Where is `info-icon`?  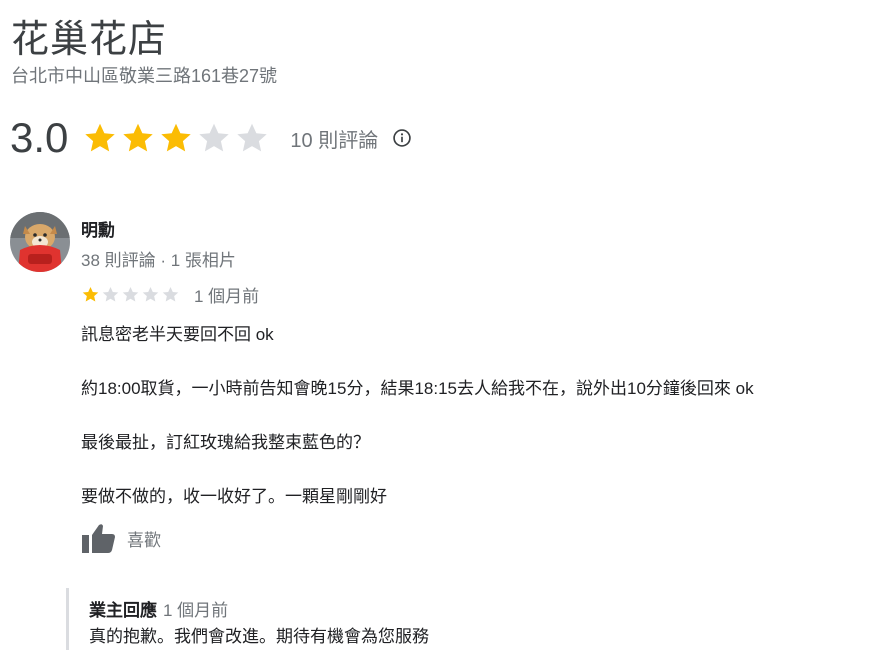
info-icon is located at coordinates (402, 138).